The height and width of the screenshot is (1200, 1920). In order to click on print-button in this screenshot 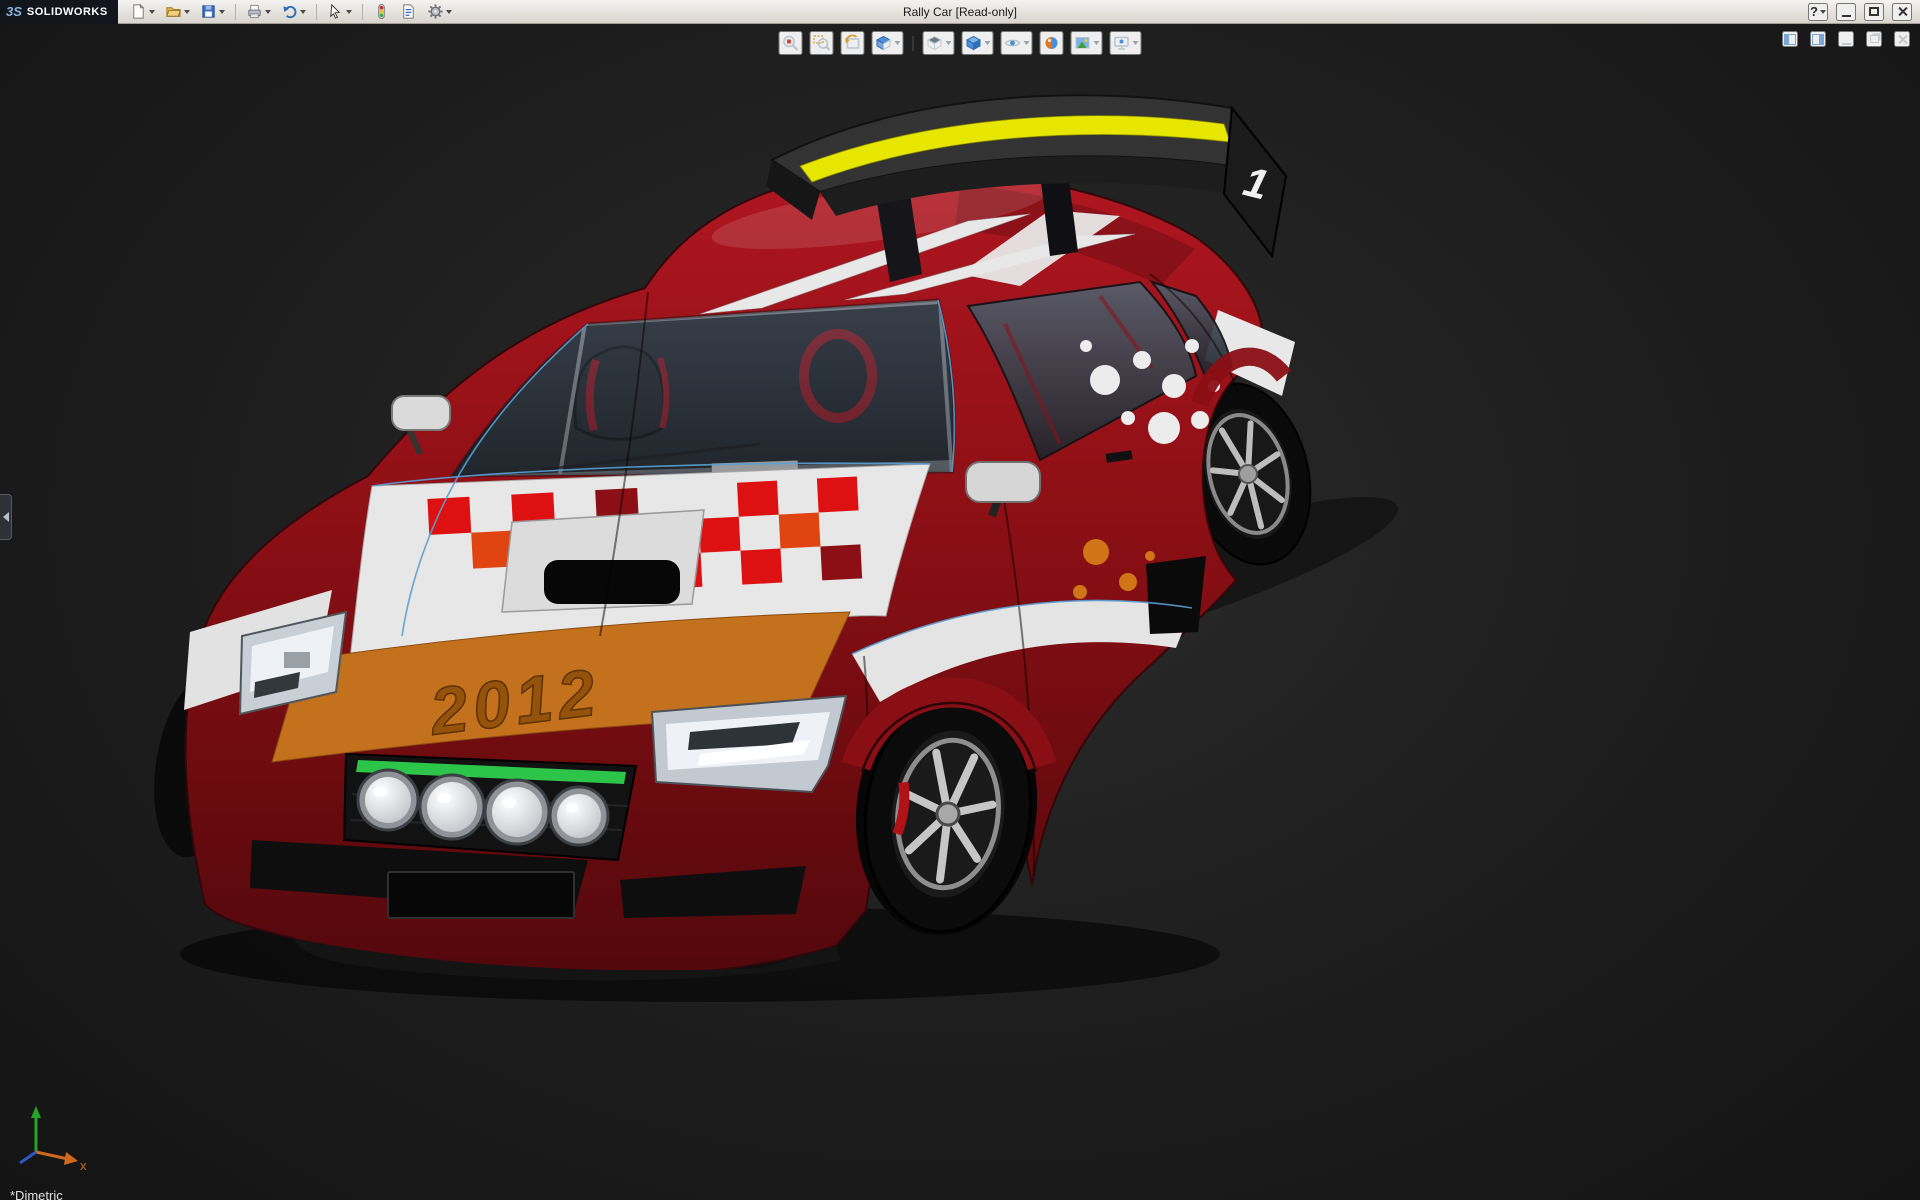, I will do `click(258, 12)`.